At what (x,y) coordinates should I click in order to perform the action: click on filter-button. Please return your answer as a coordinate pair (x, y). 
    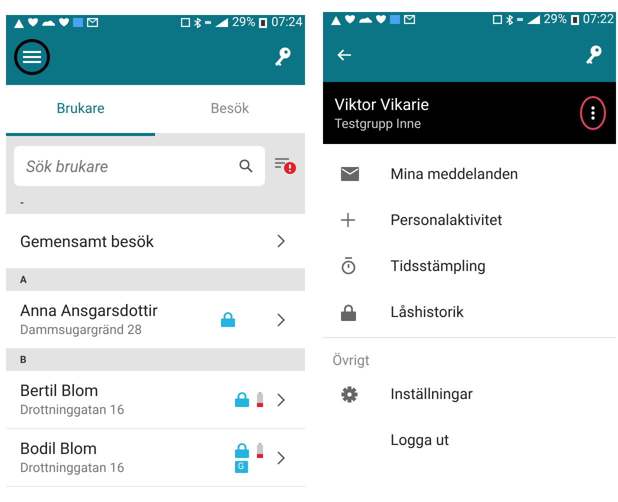
    Looking at the image, I should click on (286, 166).